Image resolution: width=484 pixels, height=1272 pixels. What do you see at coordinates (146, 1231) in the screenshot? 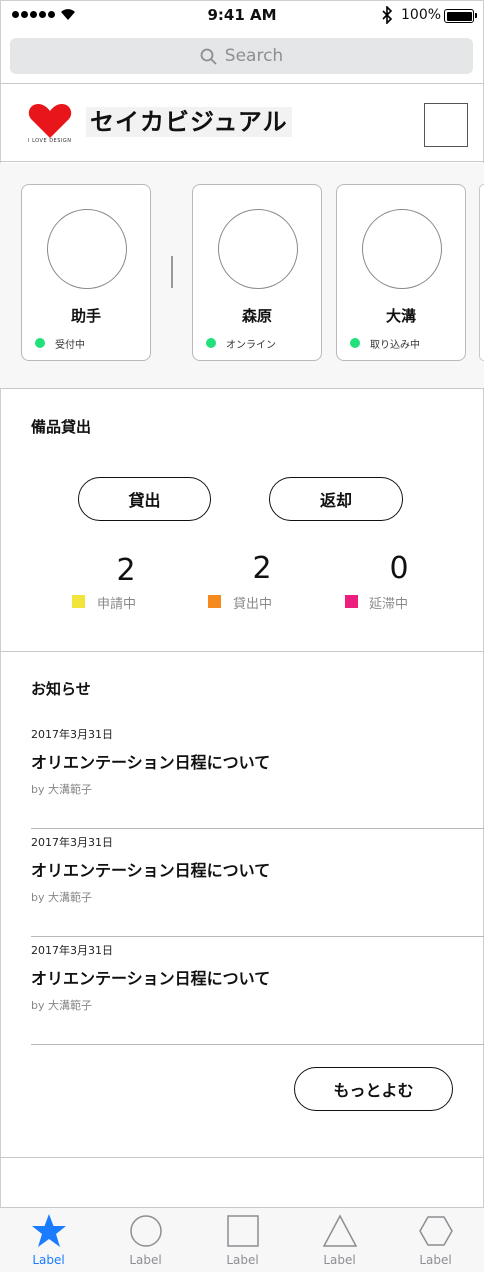
I see `circle-icon` at bounding box center [146, 1231].